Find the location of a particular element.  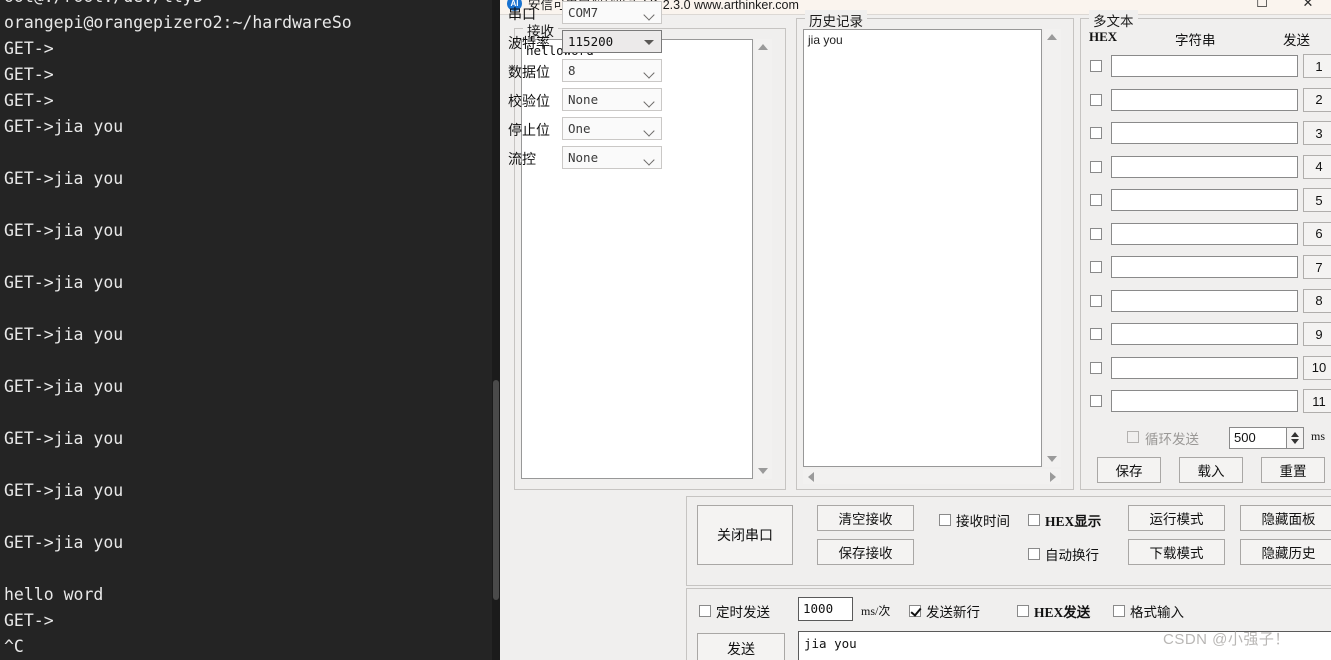

watermark-text: CSDN @小强子！ is located at coordinates (1226, 639).